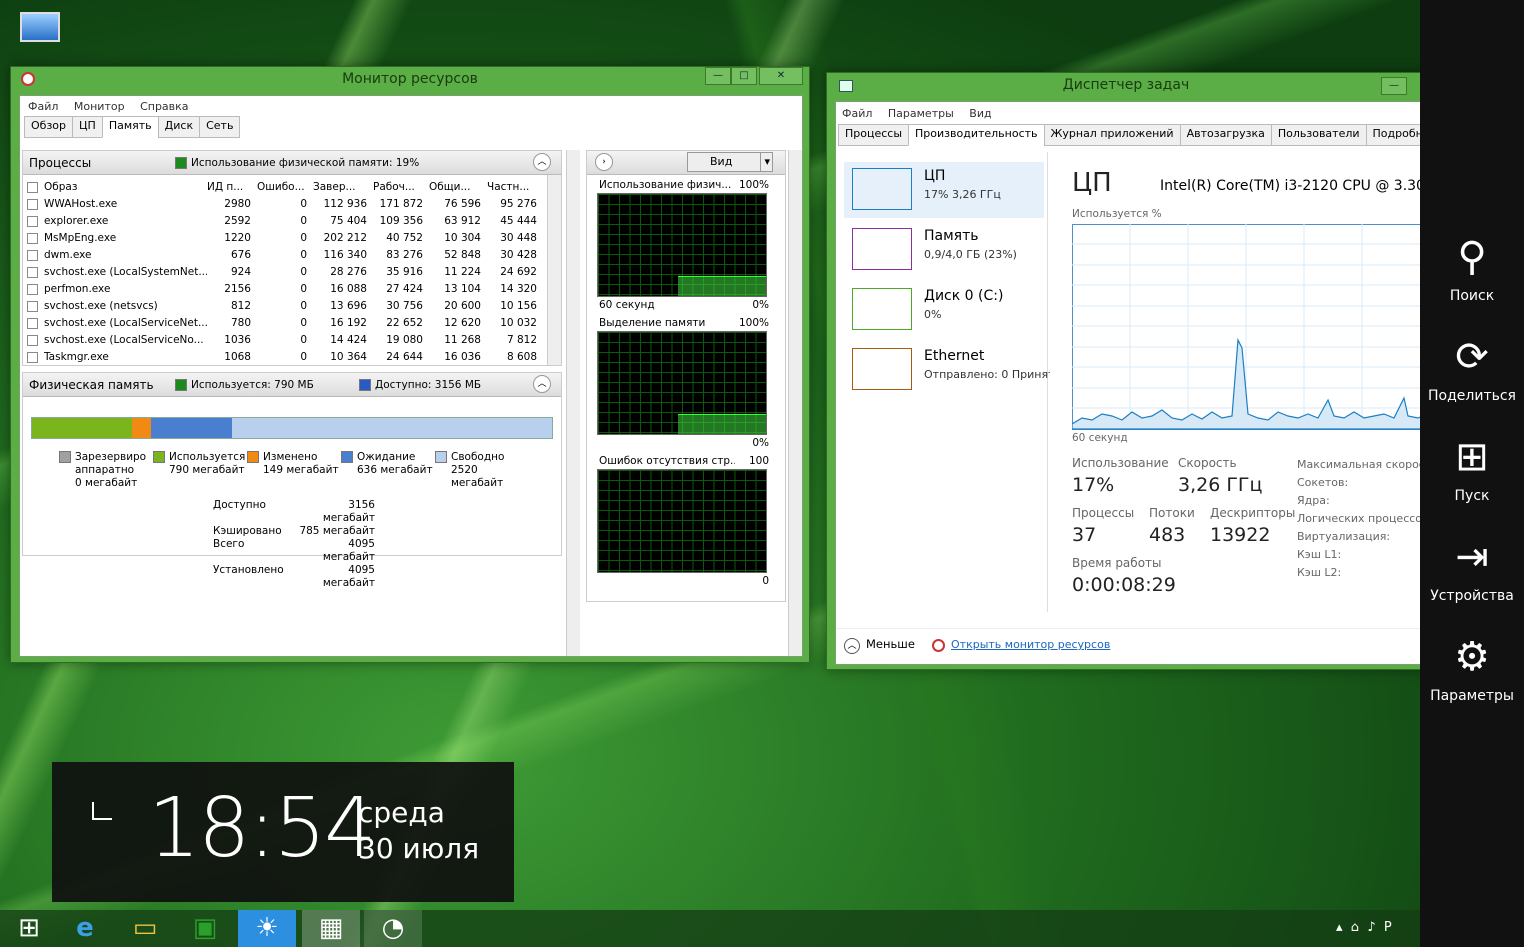 The width and height of the screenshot is (1524, 947). Describe the element at coordinates (232, 204) in the screenshot. I see `process-value-cell: 2980` at that location.